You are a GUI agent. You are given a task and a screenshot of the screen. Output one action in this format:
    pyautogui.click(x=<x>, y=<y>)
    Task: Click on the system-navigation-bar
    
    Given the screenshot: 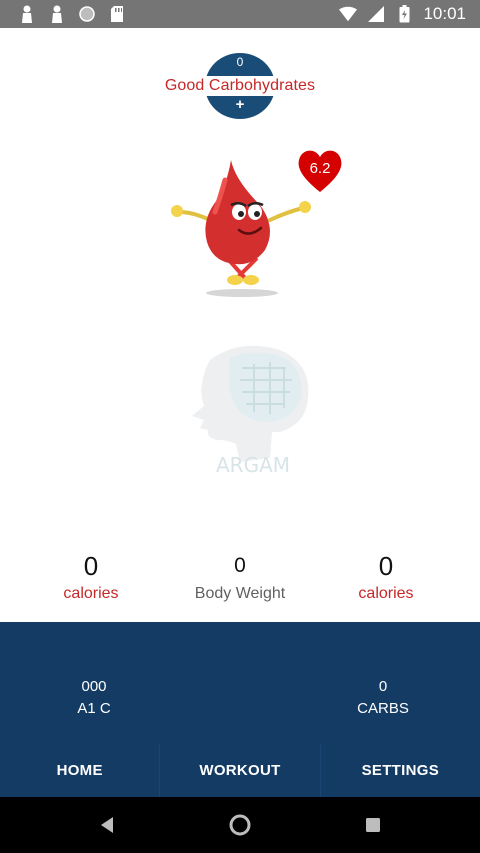 What is the action you would take?
    pyautogui.click(x=240, y=825)
    